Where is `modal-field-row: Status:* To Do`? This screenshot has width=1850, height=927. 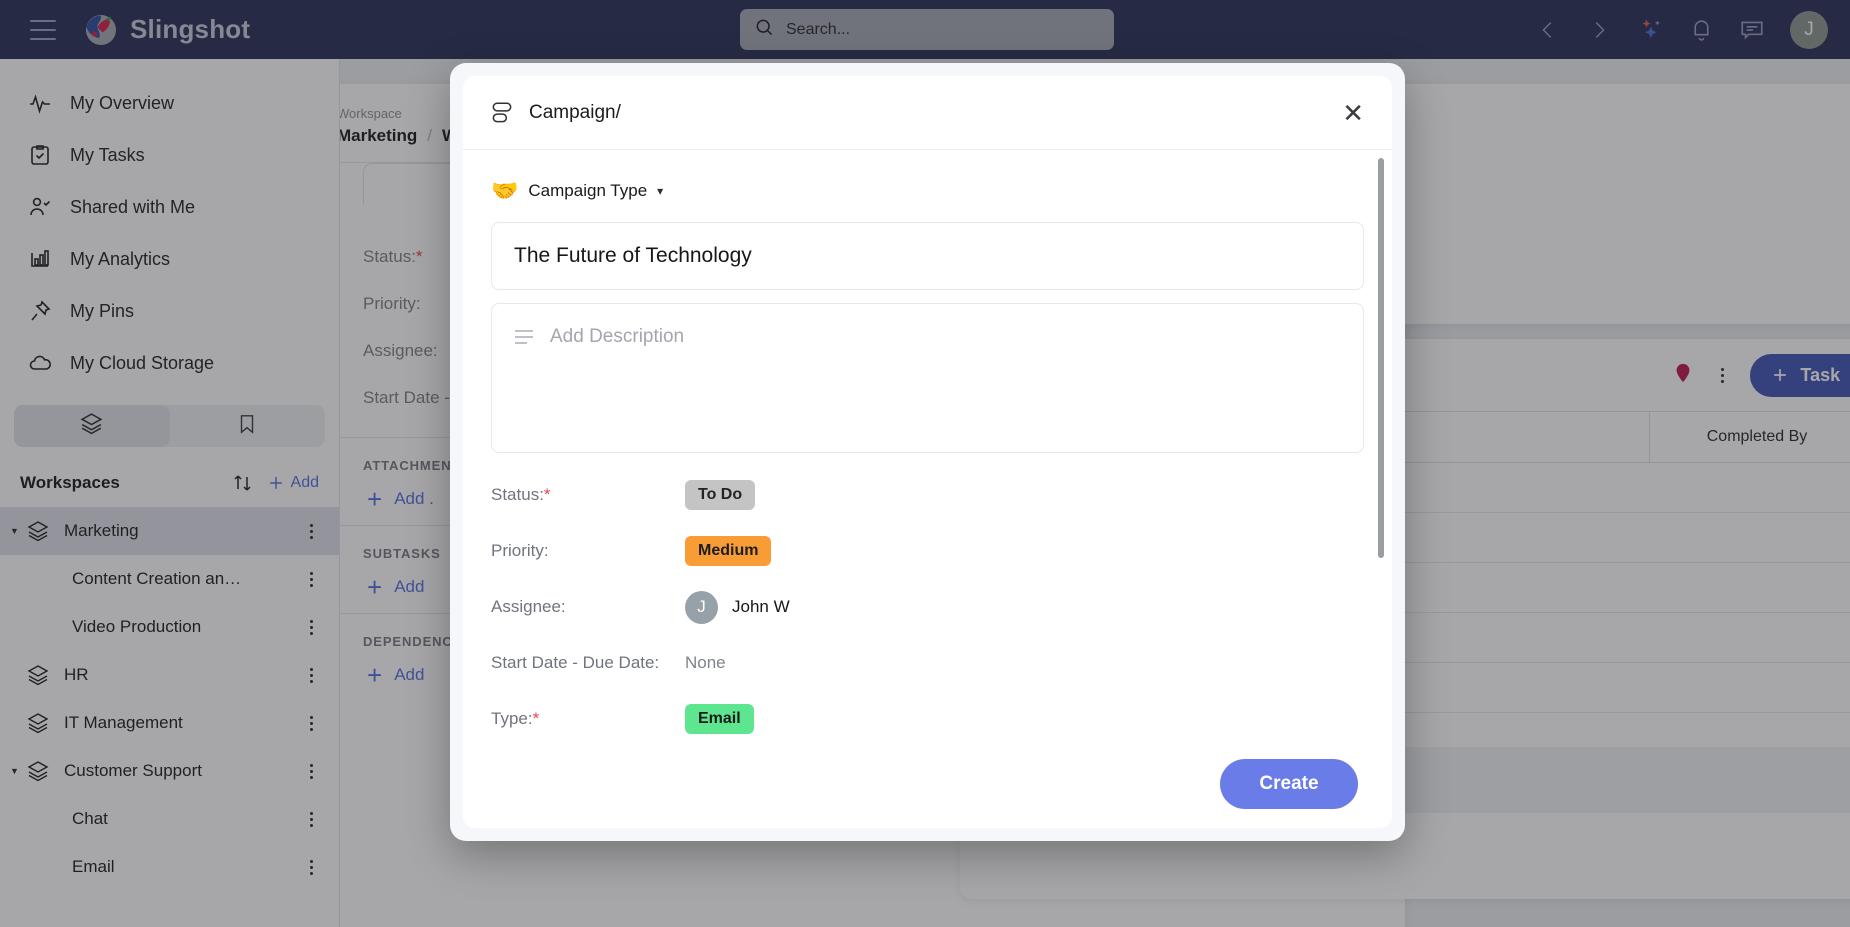 modal-field-row: Status:* To Do is located at coordinates (927, 495).